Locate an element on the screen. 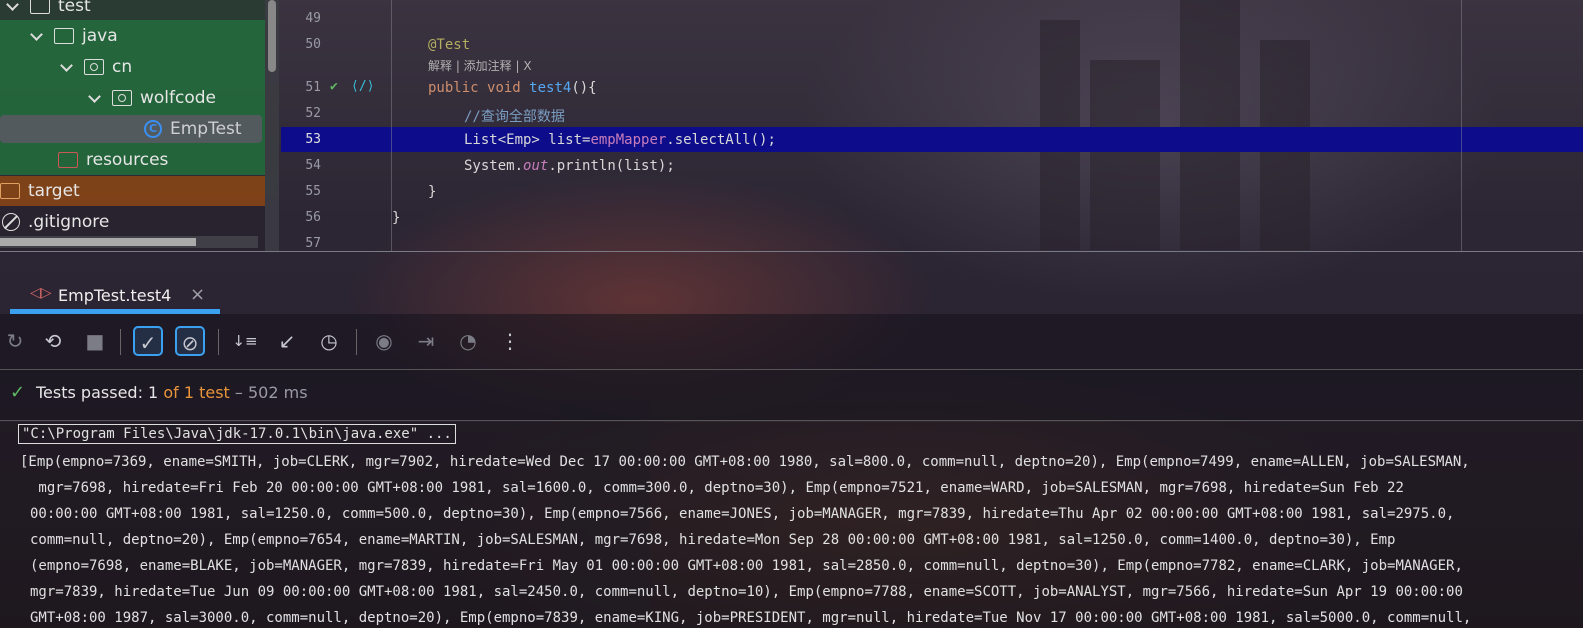 The width and height of the screenshot is (1583, 628). tree-item-cn: cn is located at coordinates (96, 67).